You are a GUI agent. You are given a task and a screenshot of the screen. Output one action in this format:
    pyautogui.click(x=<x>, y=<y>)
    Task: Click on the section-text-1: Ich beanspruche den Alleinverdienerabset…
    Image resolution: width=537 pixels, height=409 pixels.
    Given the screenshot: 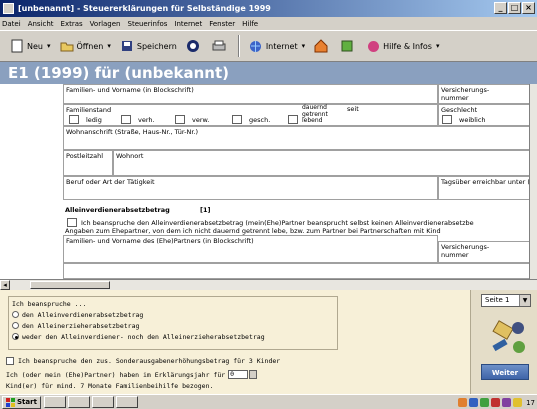 What is the action you would take?
    pyautogui.click(x=277, y=223)
    